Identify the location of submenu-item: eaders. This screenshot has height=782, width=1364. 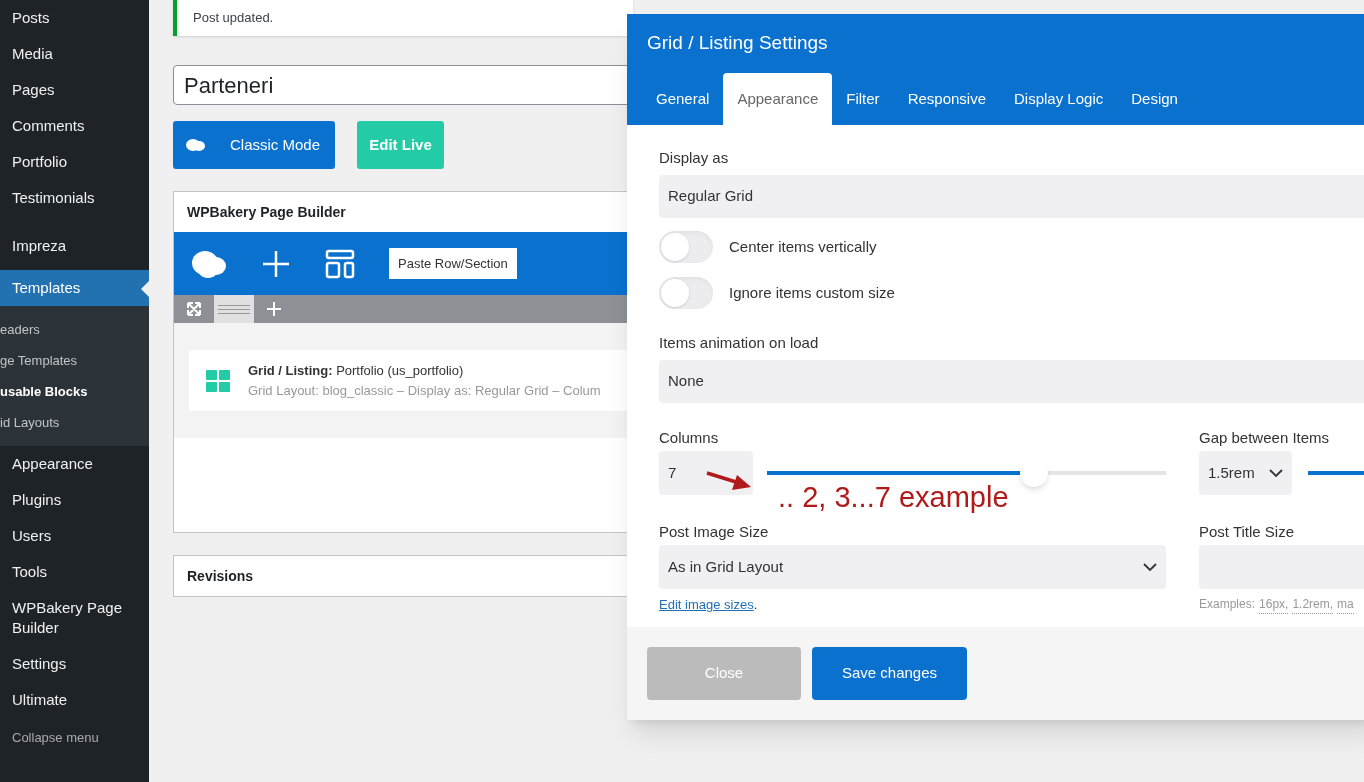
(74, 329).